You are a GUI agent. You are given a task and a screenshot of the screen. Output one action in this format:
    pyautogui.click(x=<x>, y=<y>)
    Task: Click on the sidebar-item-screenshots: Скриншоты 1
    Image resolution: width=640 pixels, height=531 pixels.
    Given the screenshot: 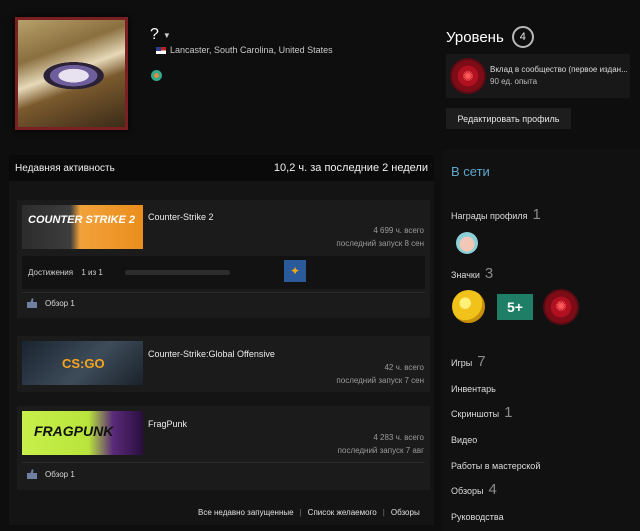 What is the action you would take?
    pyautogui.click(x=481, y=412)
    